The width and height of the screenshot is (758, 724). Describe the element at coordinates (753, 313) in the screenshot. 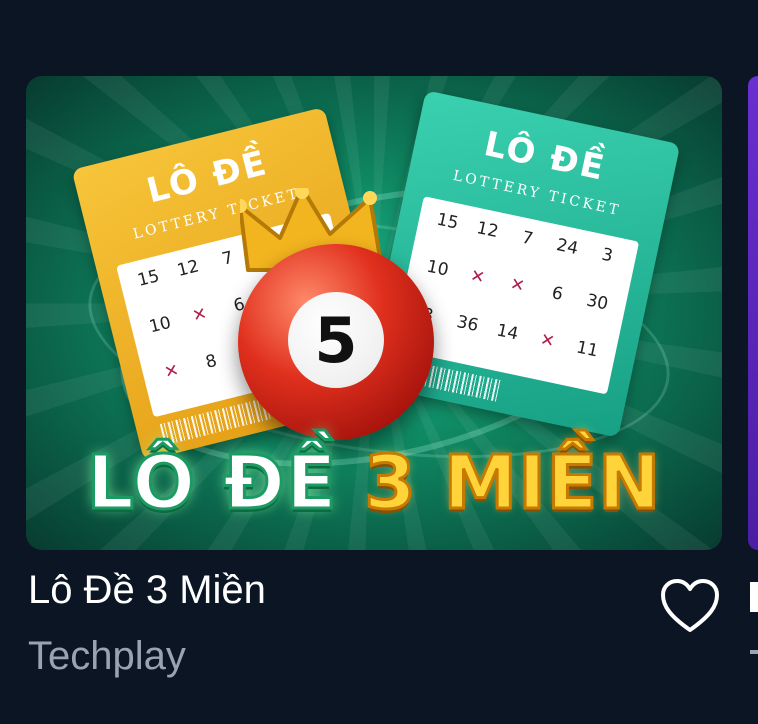

I see `next-game-thumbnail-partial` at that location.